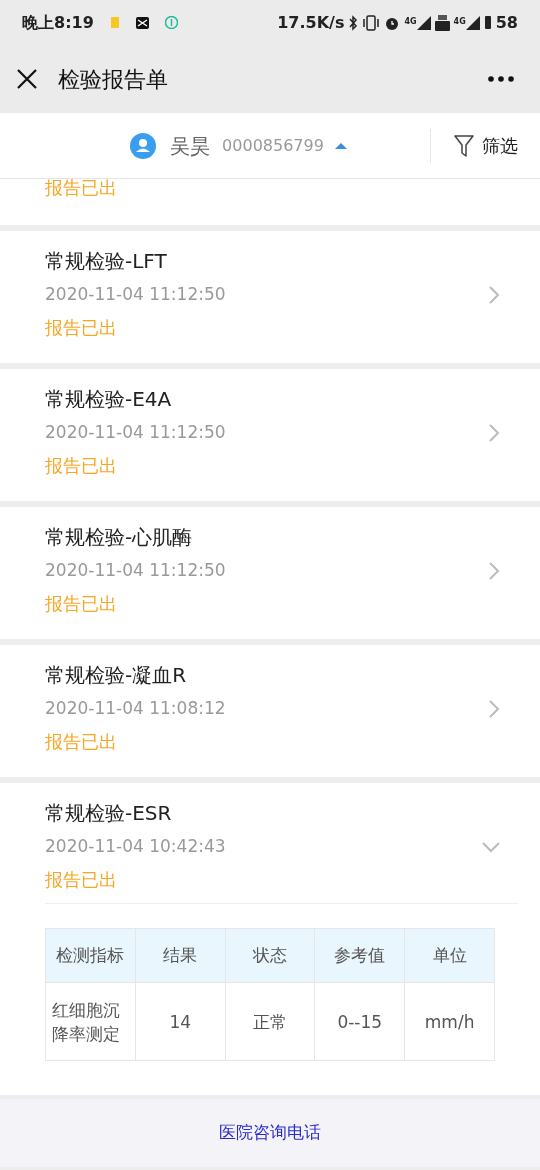  What do you see at coordinates (190, 146) in the screenshot?
I see `patient-name: 吴昊` at bounding box center [190, 146].